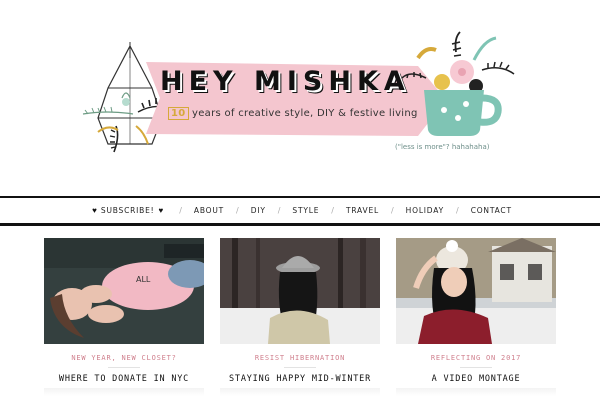 This screenshot has width=600, height=400. I want to click on nav-item-diy: DIY, so click(258, 210).